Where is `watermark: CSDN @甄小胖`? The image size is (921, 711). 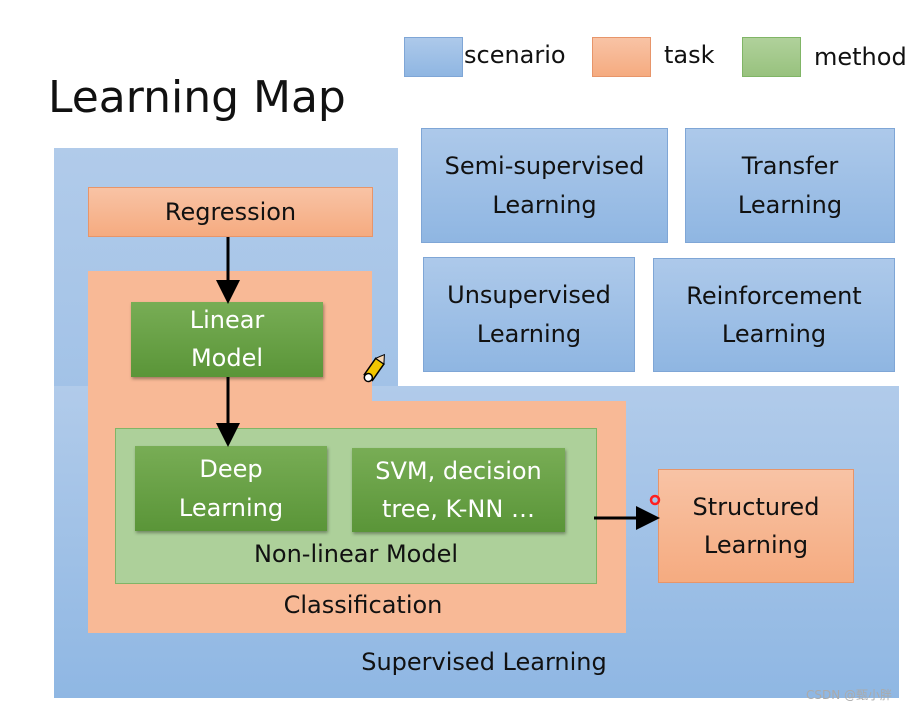
watermark: CSDN @甄小胖 is located at coordinates (849, 695).